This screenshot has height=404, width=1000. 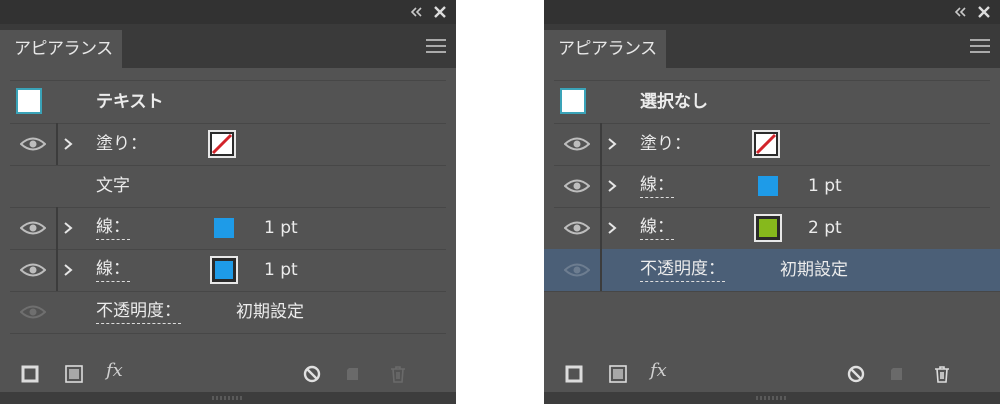 What do you see at coordinates (228, 102) in the screenshot?
I see `header-row: テキスト` at bounding box center [228, 102].